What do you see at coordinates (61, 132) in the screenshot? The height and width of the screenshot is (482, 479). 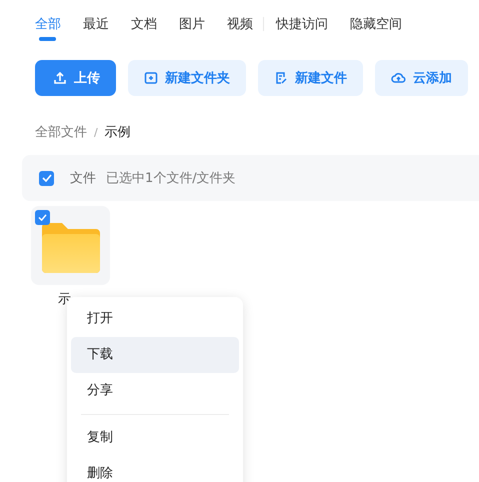 I see `breadcrumb-item: 全部文件` at bounding box center [61, 132].